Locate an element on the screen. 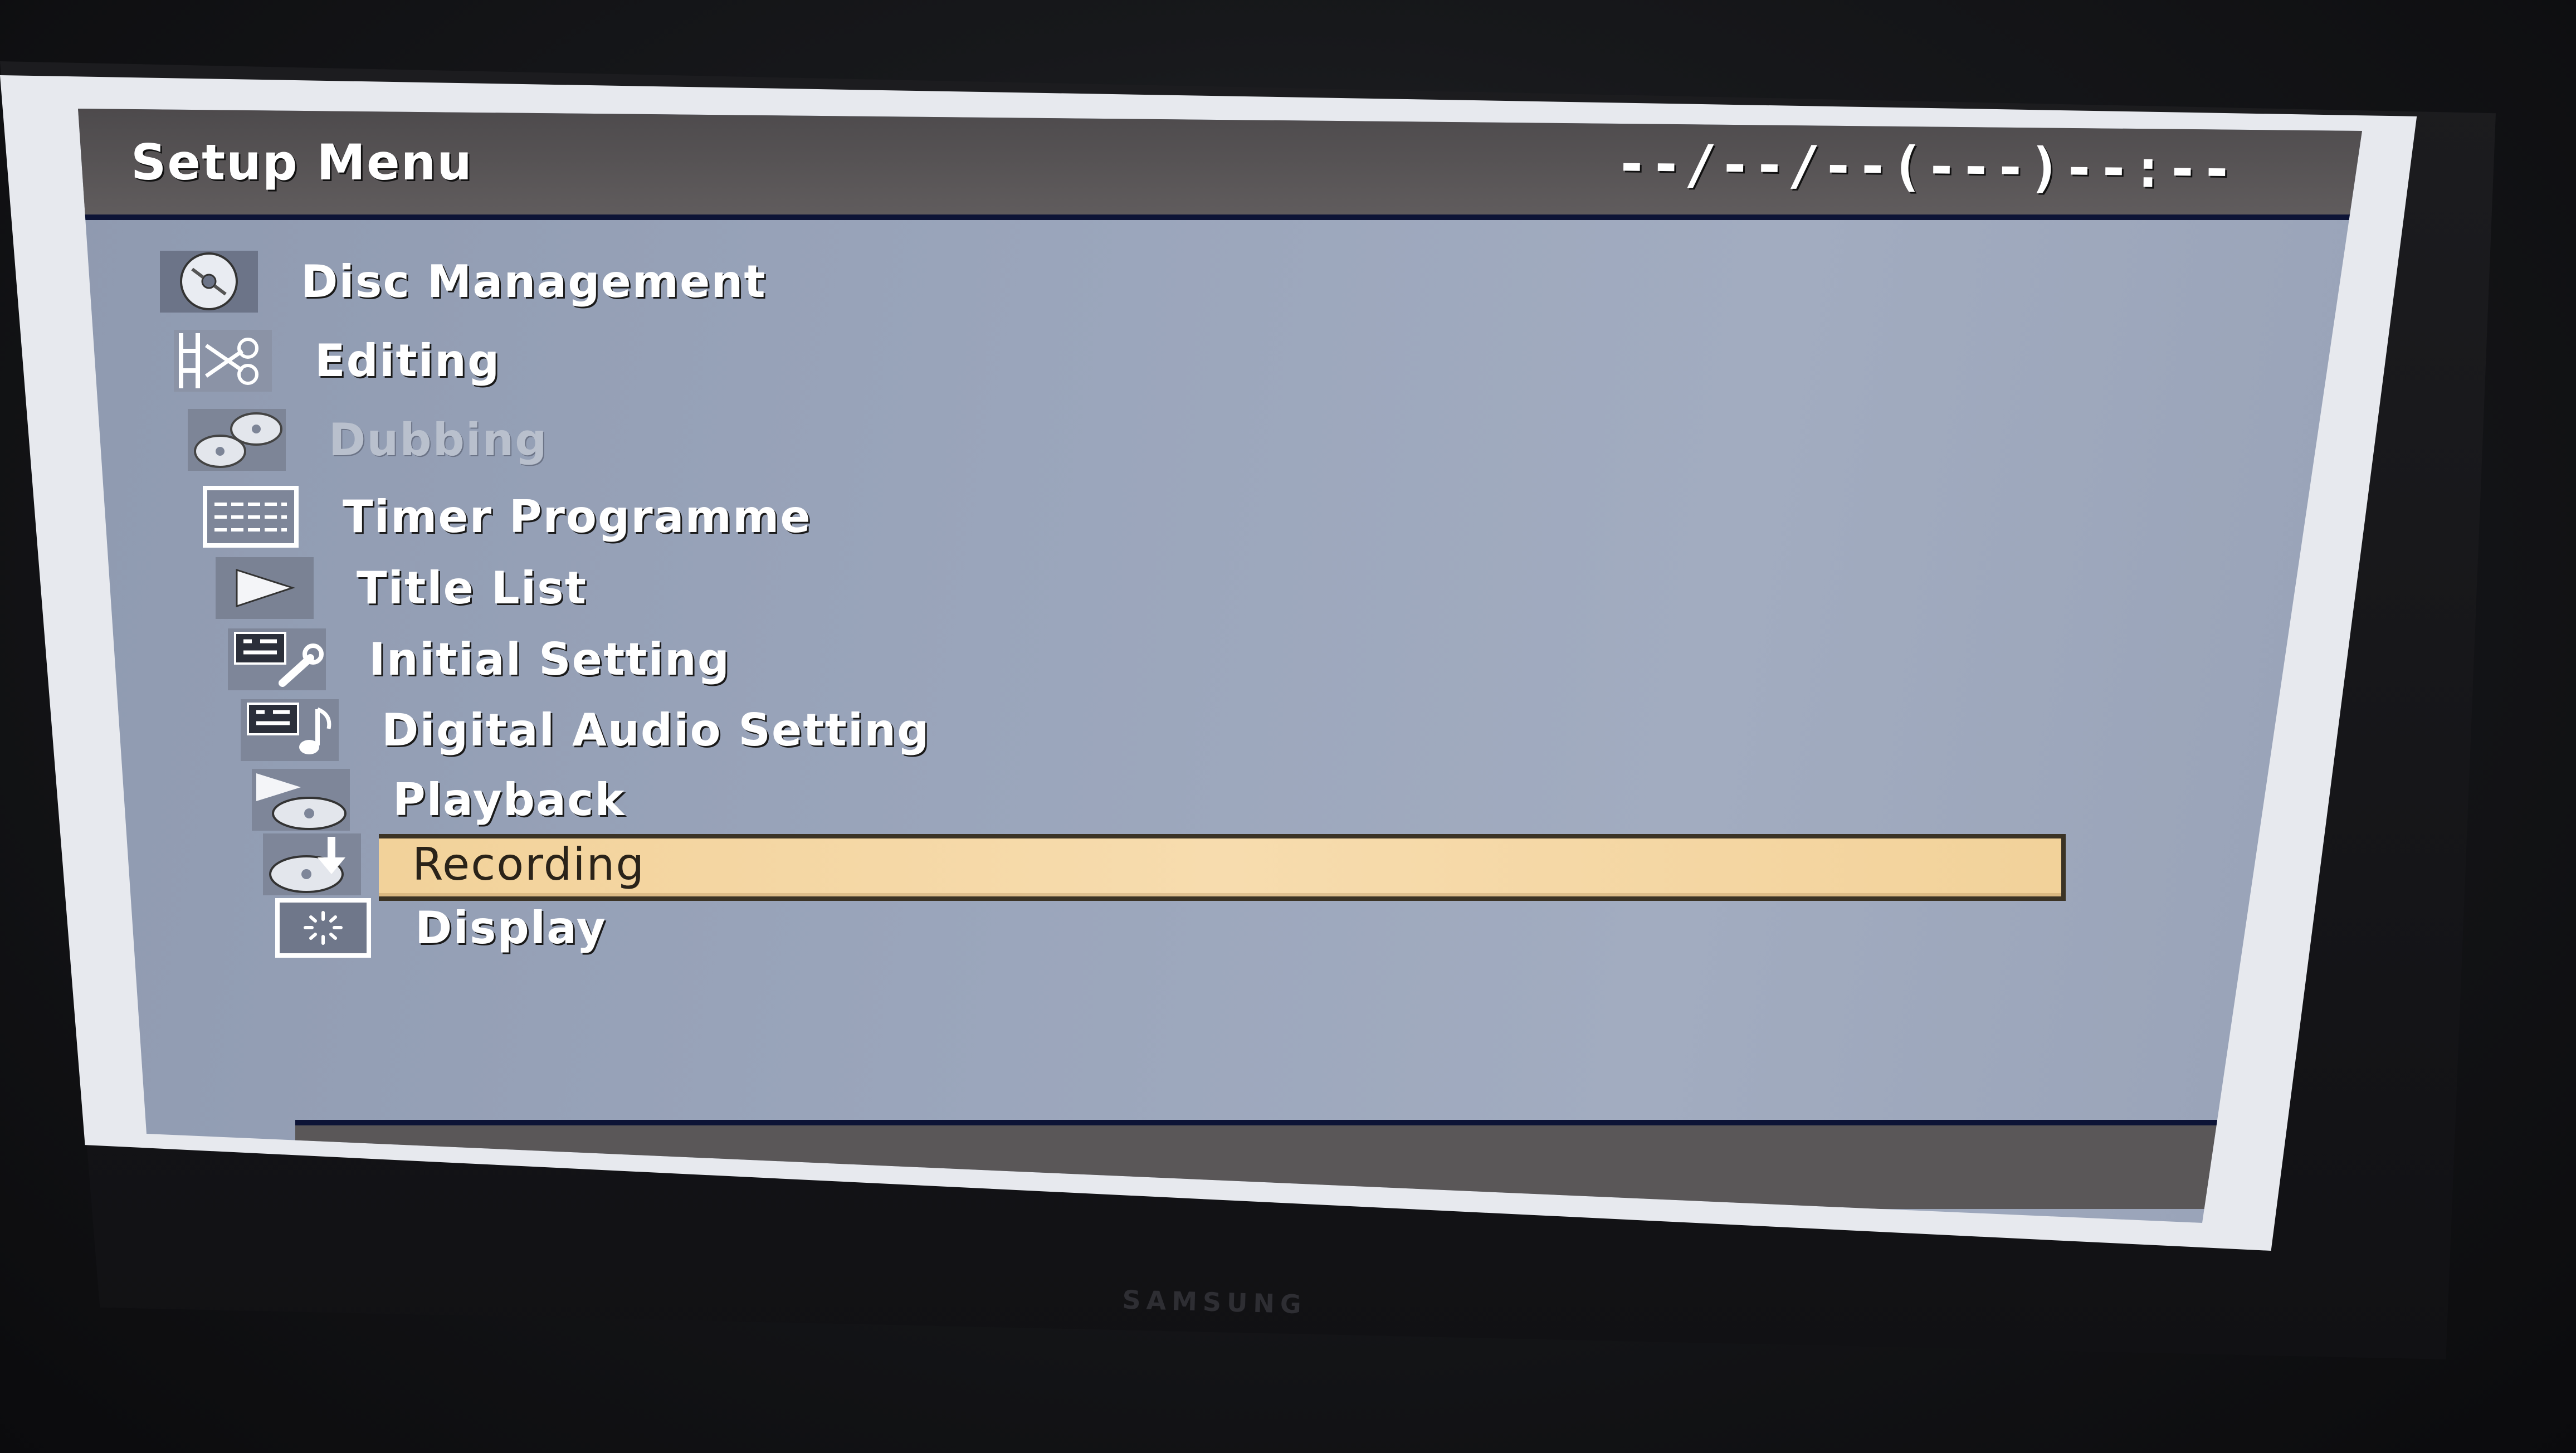 This screenshot has height=1453, width=2576. menu-item-label: Digital Audio Setting is located at coordinates (656, 730).